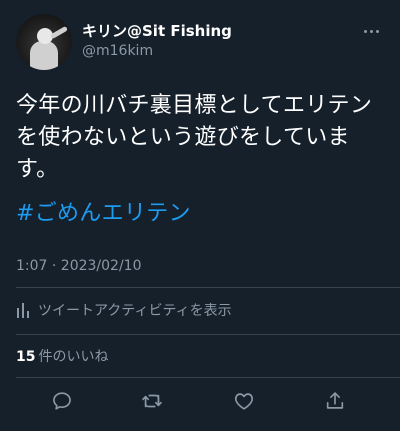 This screenshot has height=431, width=400. I want to click on user-names: キリン@Sit Fishing @m16kim, so click(157, 41).